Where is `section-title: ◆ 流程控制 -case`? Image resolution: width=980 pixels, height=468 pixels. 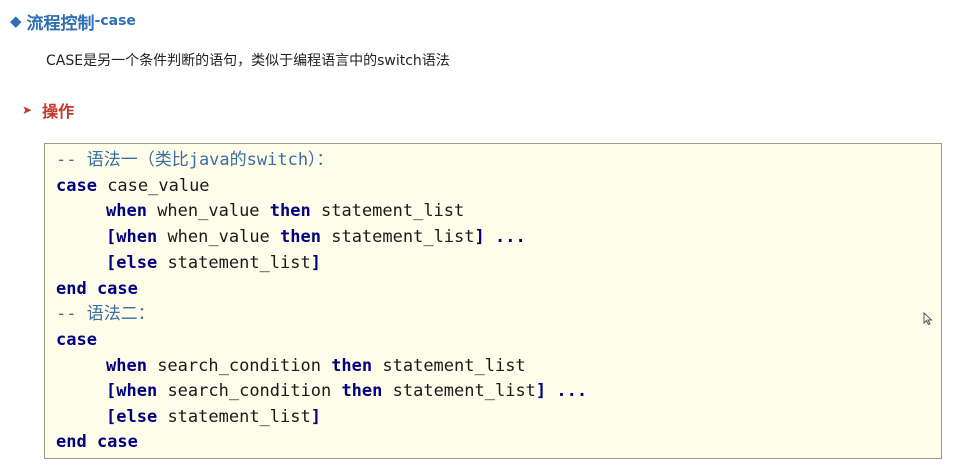 section-title: ◆ 流程控制 -case is located at coordinates (73, 22).